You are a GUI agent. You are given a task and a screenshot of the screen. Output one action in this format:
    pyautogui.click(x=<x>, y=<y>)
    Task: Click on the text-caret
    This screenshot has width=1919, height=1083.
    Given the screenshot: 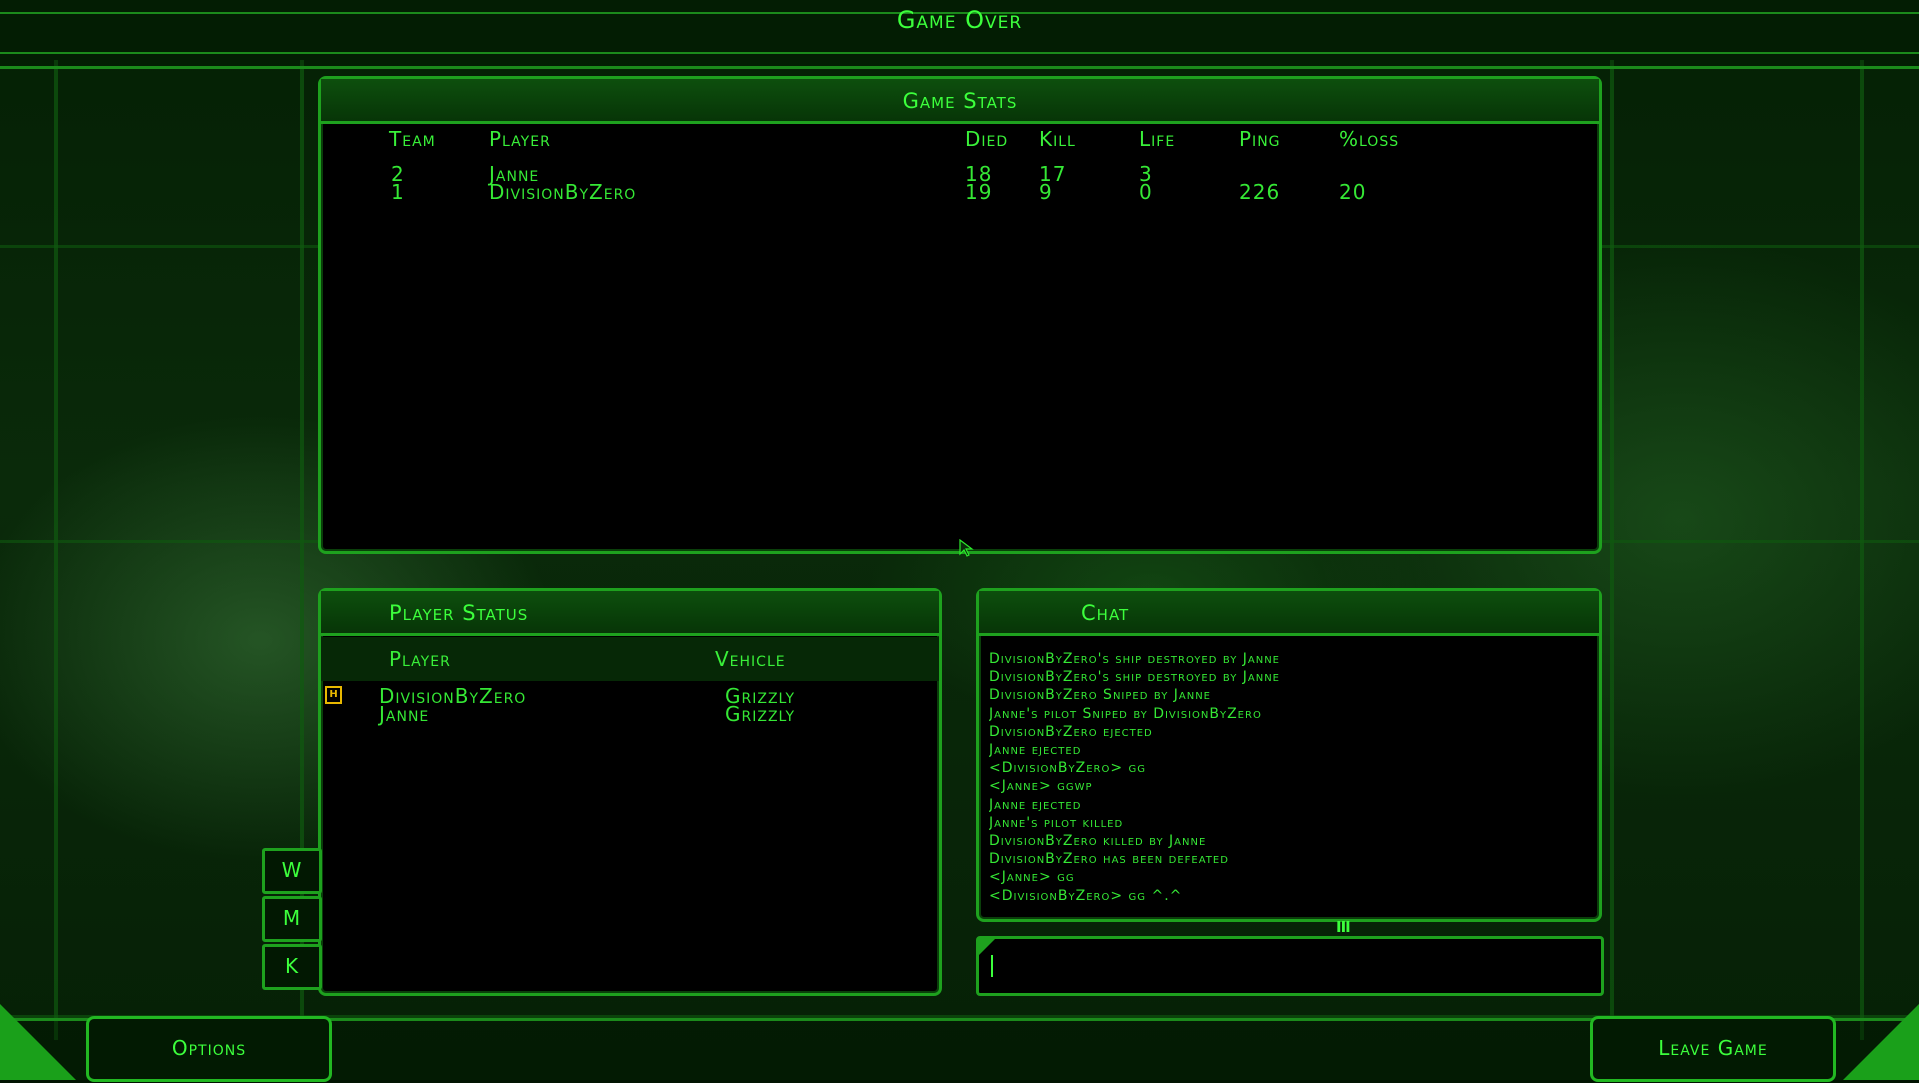 What is the action you would take?
    pyautogui.click(x=992, y=966)
    